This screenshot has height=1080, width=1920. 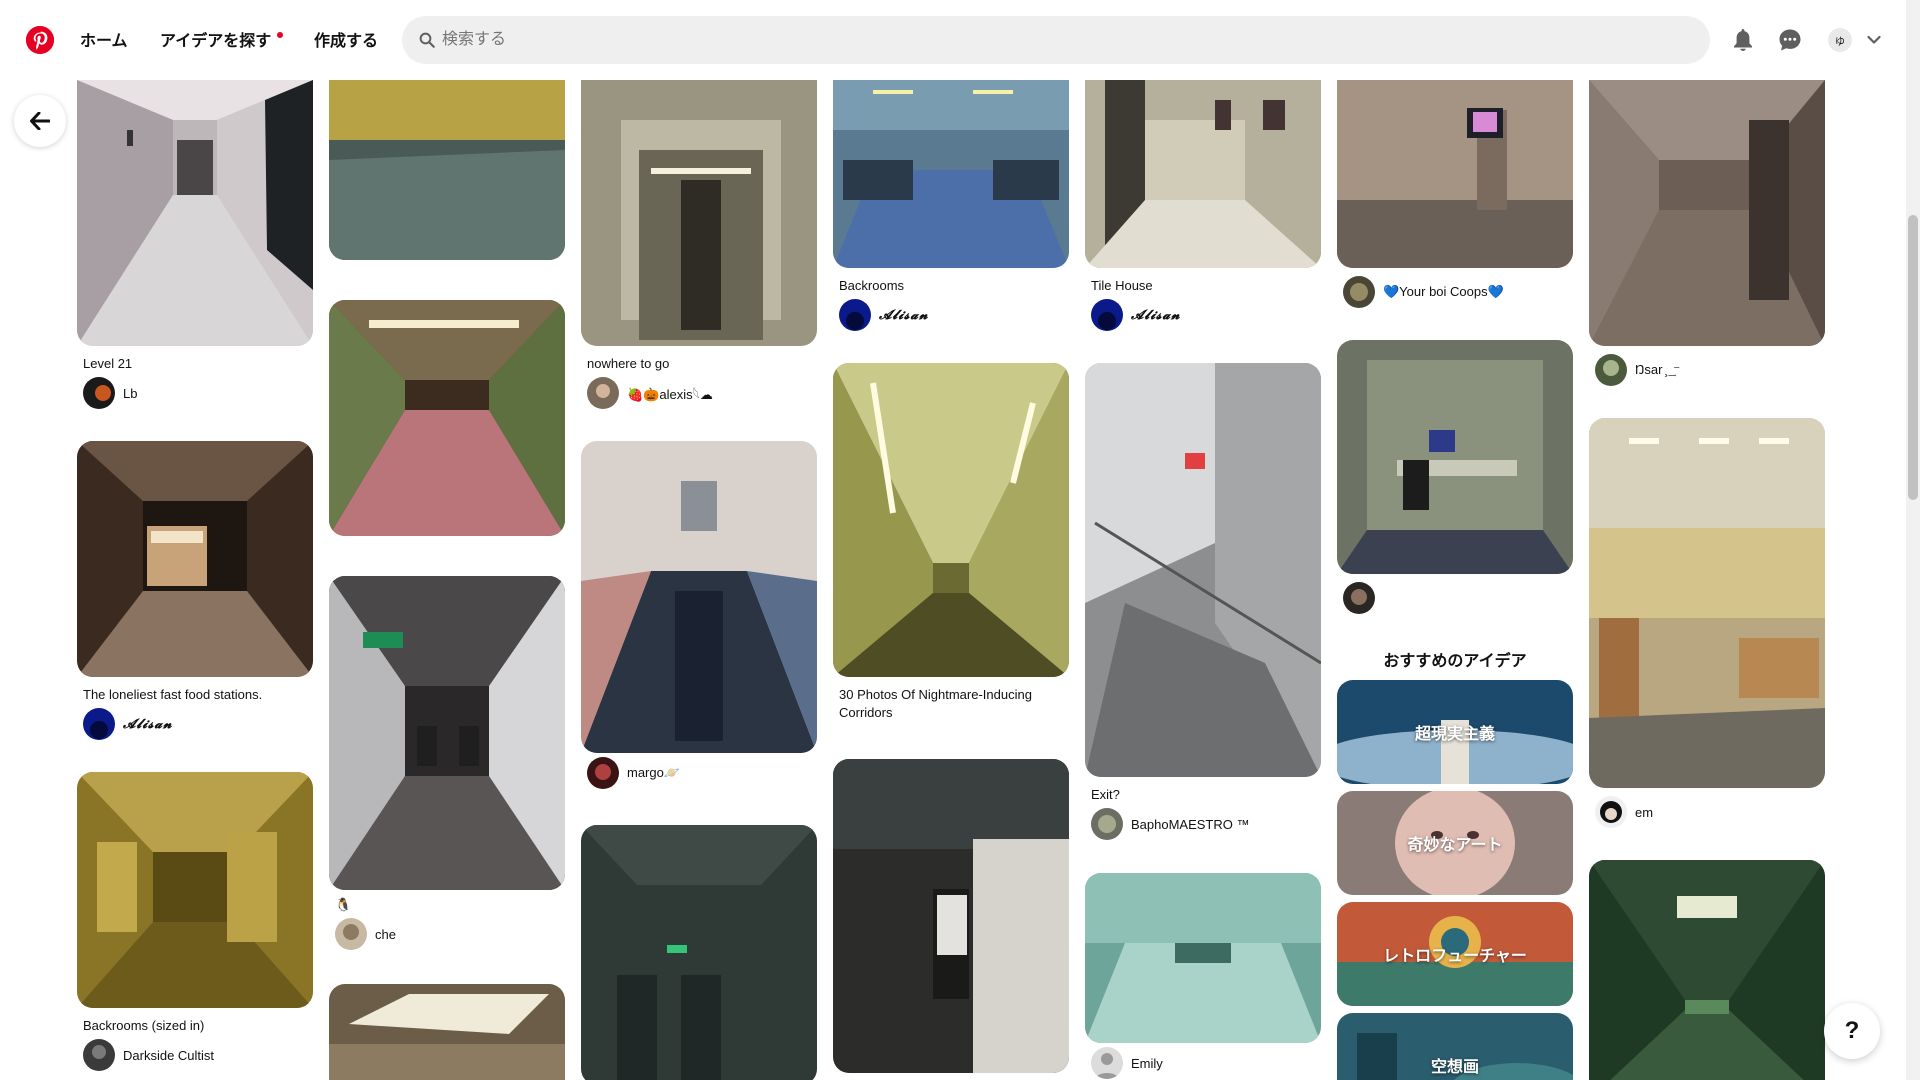 I want to click on nav-explore: アイデアを探す, so click(x=215, y=39).